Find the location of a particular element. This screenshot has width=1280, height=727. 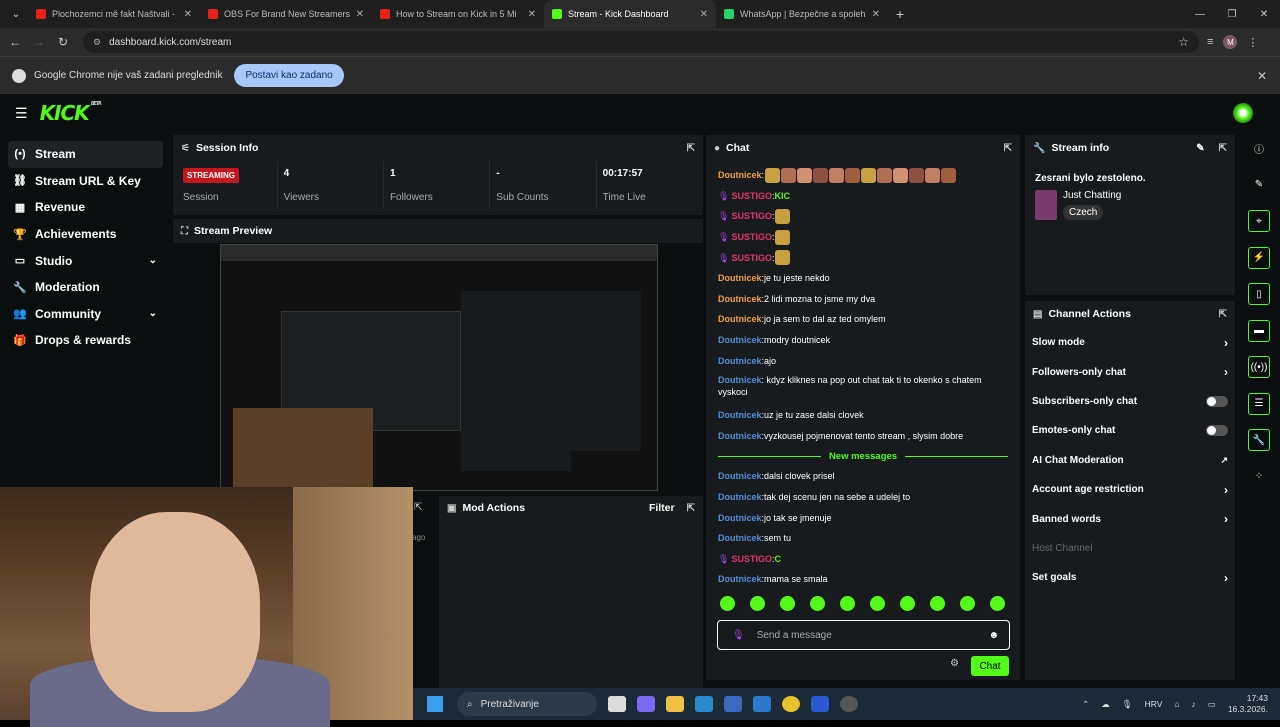

store-icon is located at coordinates (733, 704).